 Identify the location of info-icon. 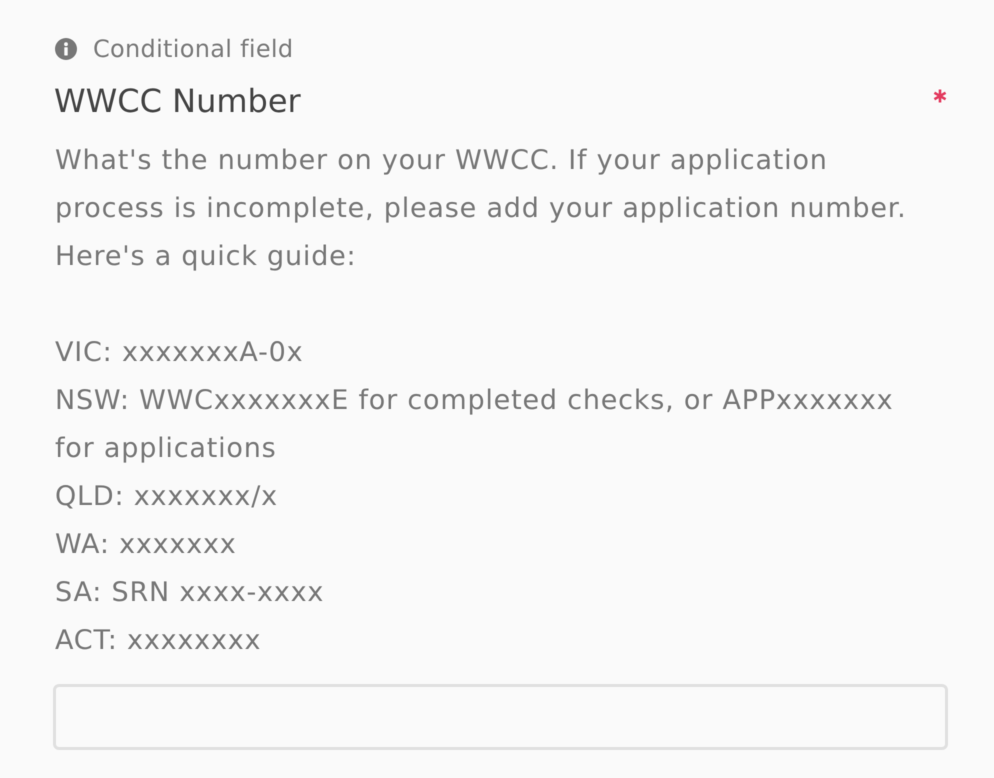
(66, 49).